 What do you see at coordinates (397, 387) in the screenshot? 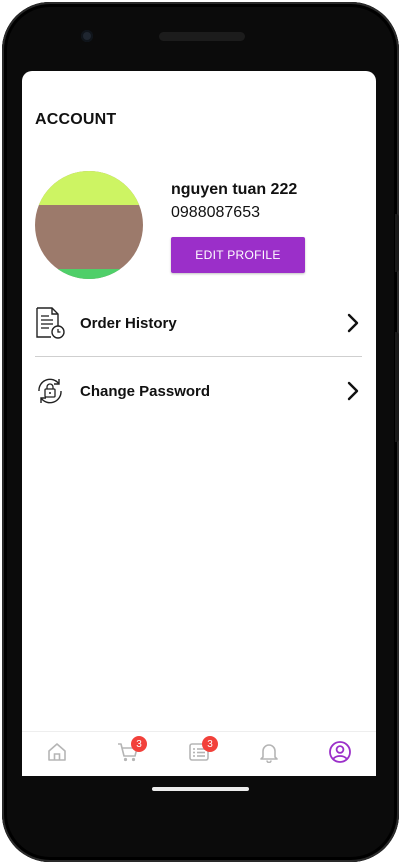
I see `volume-button` at bounding box center [397, 387].